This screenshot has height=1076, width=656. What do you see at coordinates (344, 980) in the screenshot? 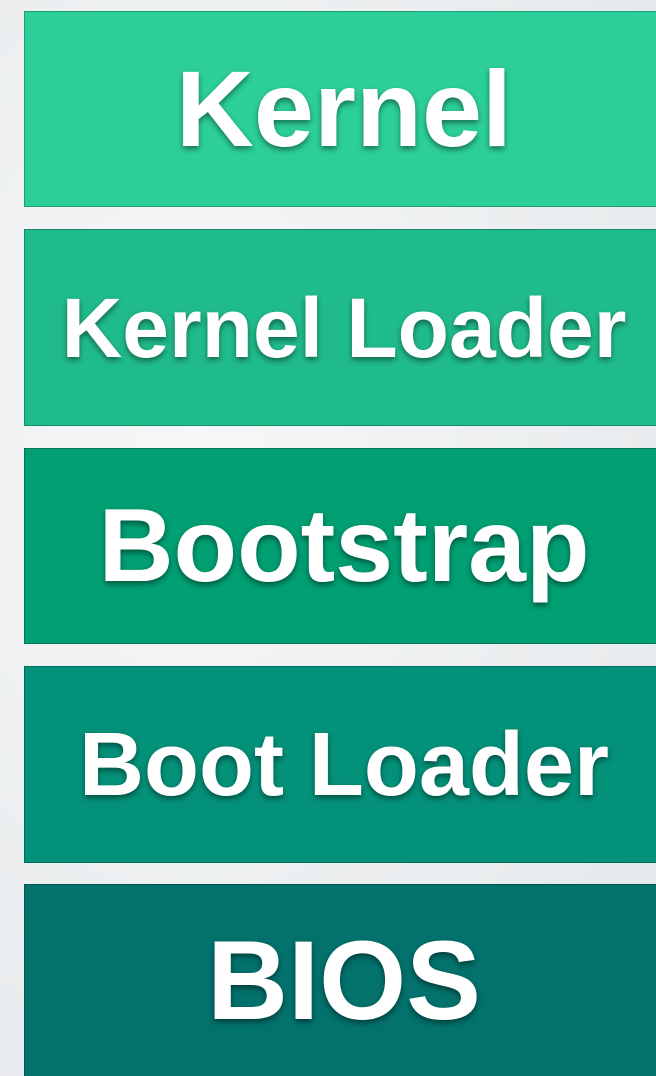
I see `layer-bios-label: BIOS` at bounding box center [344, 980].